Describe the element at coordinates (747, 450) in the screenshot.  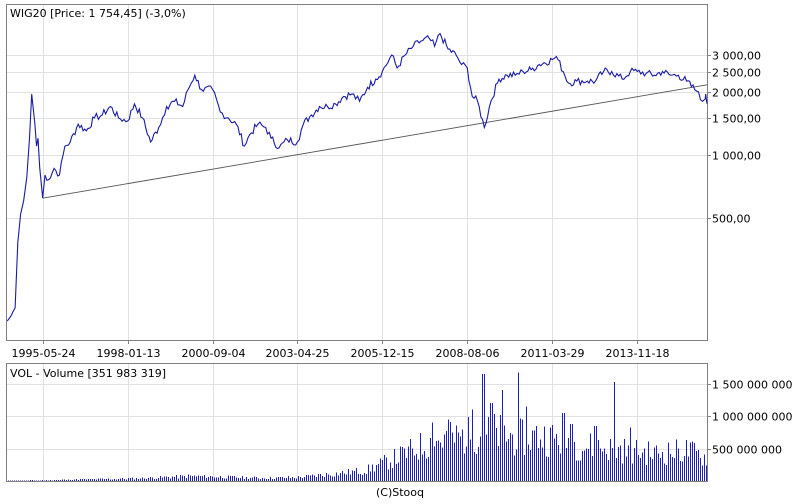
I see `volume-y-tick-label: 500 000 000` at that location.